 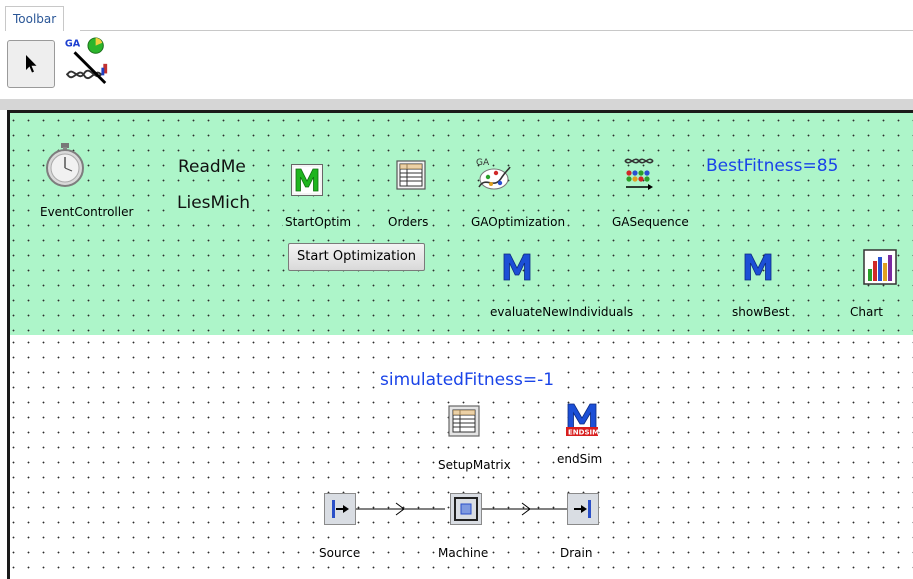 I want to click on source-object, so click(x=340, y=509).